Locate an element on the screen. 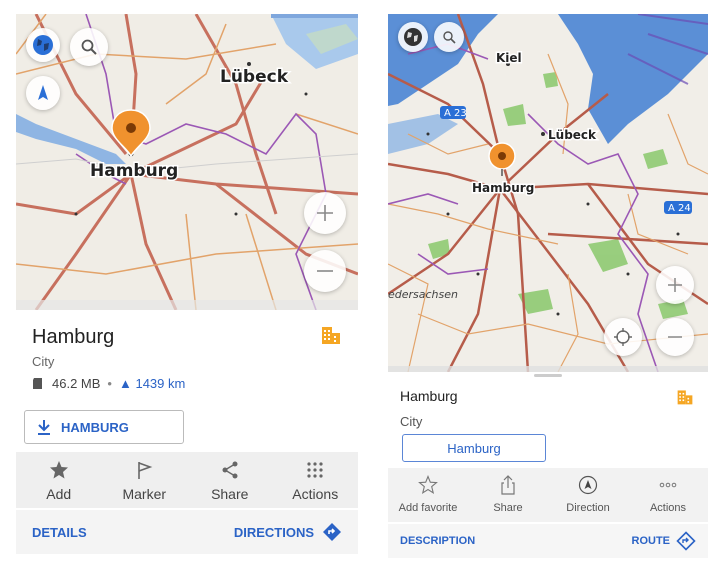 This screenshot has height=576, width=724. left-toolbar: Add Marker Share Actions is located at coordinates (187, 480).